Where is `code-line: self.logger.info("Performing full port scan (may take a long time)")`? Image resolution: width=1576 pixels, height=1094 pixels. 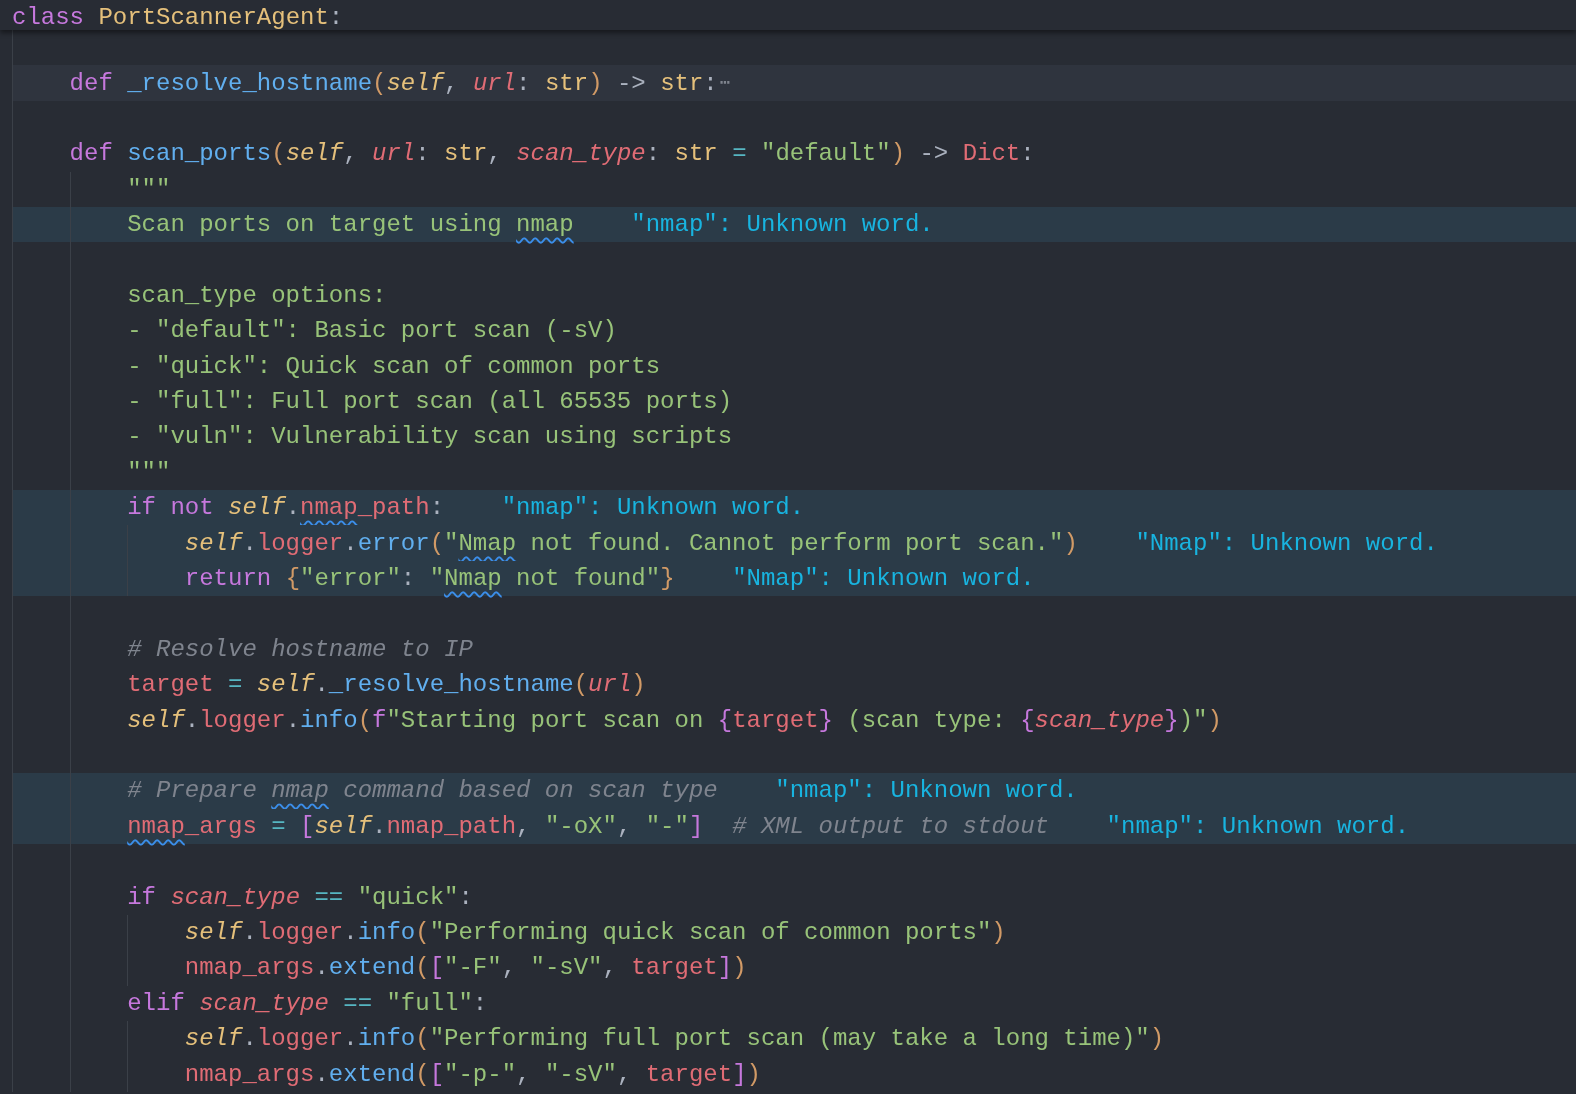 code-line: self.logger.info("Performing full port scan (may take a long time)") is located at coordinates (674, 1039).